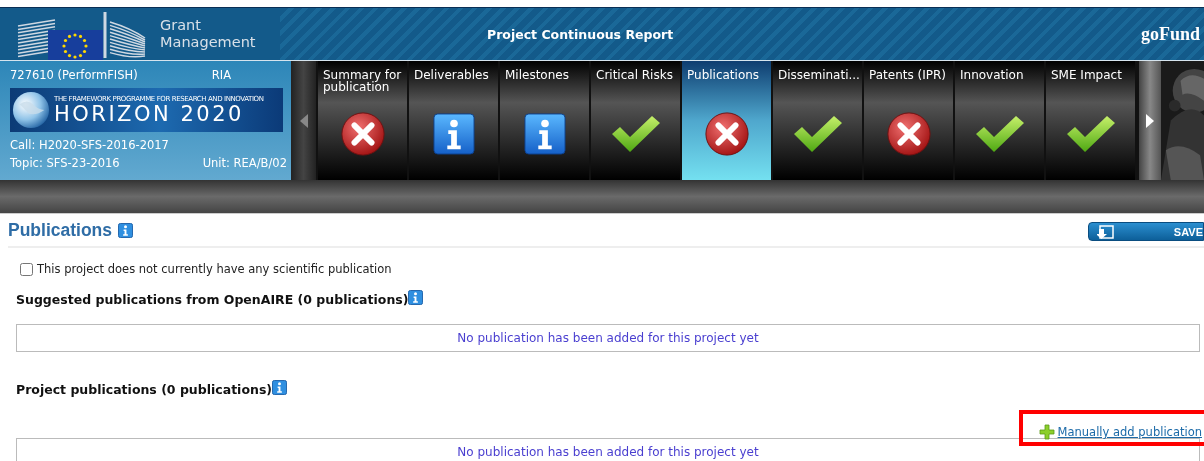  Describe the element at coordinates (90, 145) in the screenshot. I see `call-label: Call: H2020-SFS-2016-2017` at that location.